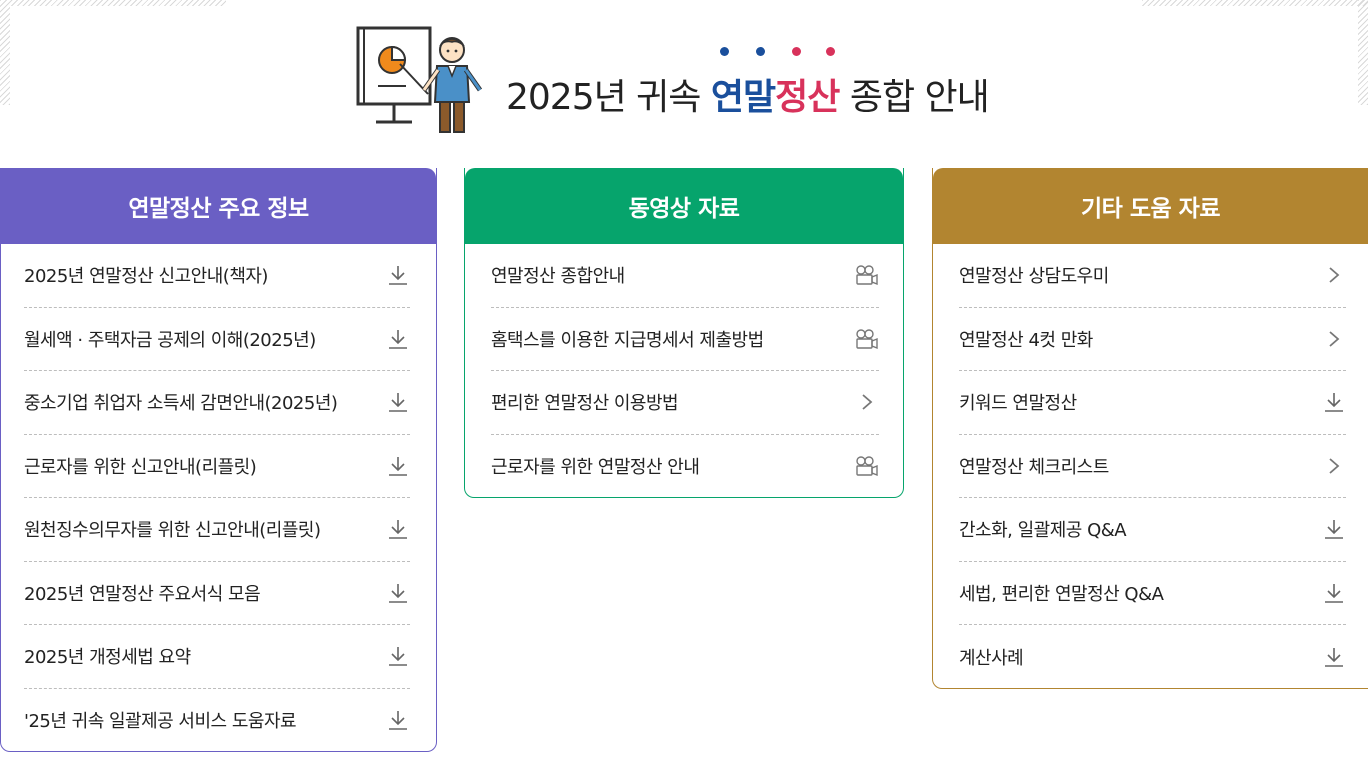 The height and width of the screenshot is (770, 1368). I want to click on panel-title: 동영상 자료, so click(684, 206).